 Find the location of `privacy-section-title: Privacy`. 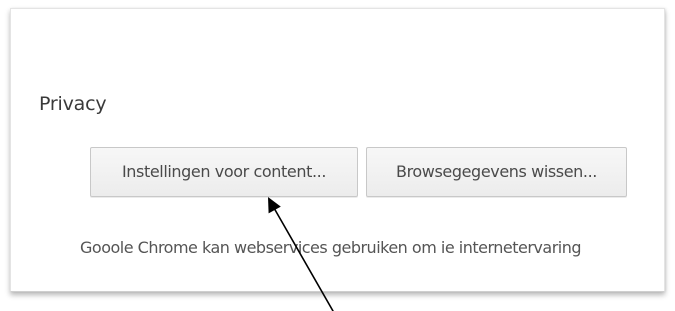

privacy-section-title: Privacy is located at coordinates (73, 104).